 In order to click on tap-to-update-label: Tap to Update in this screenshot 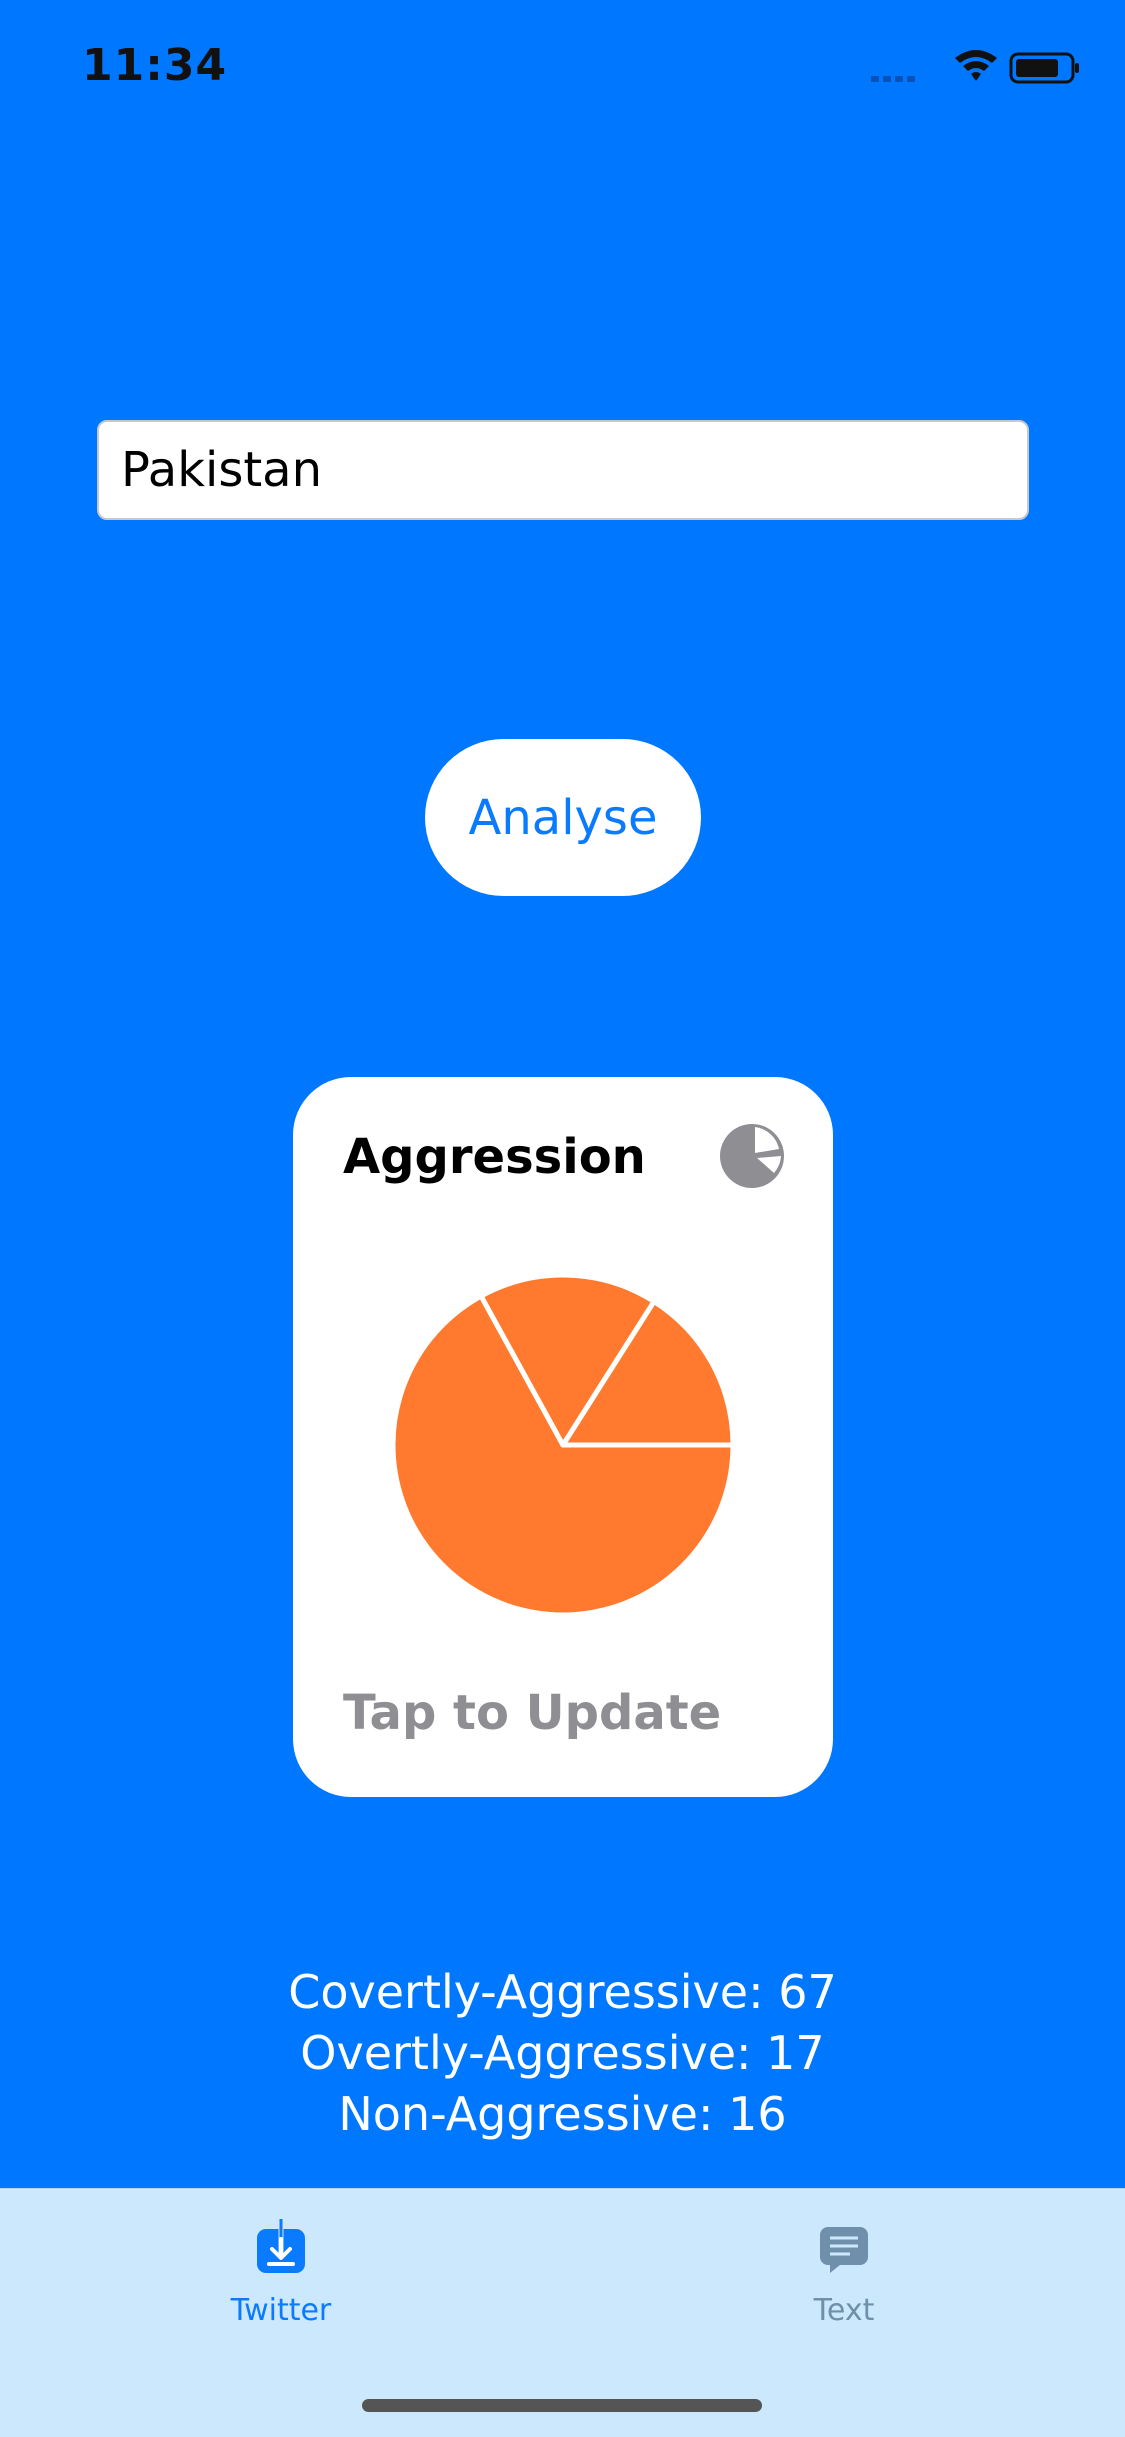, I will do `click(532, 1713)`.